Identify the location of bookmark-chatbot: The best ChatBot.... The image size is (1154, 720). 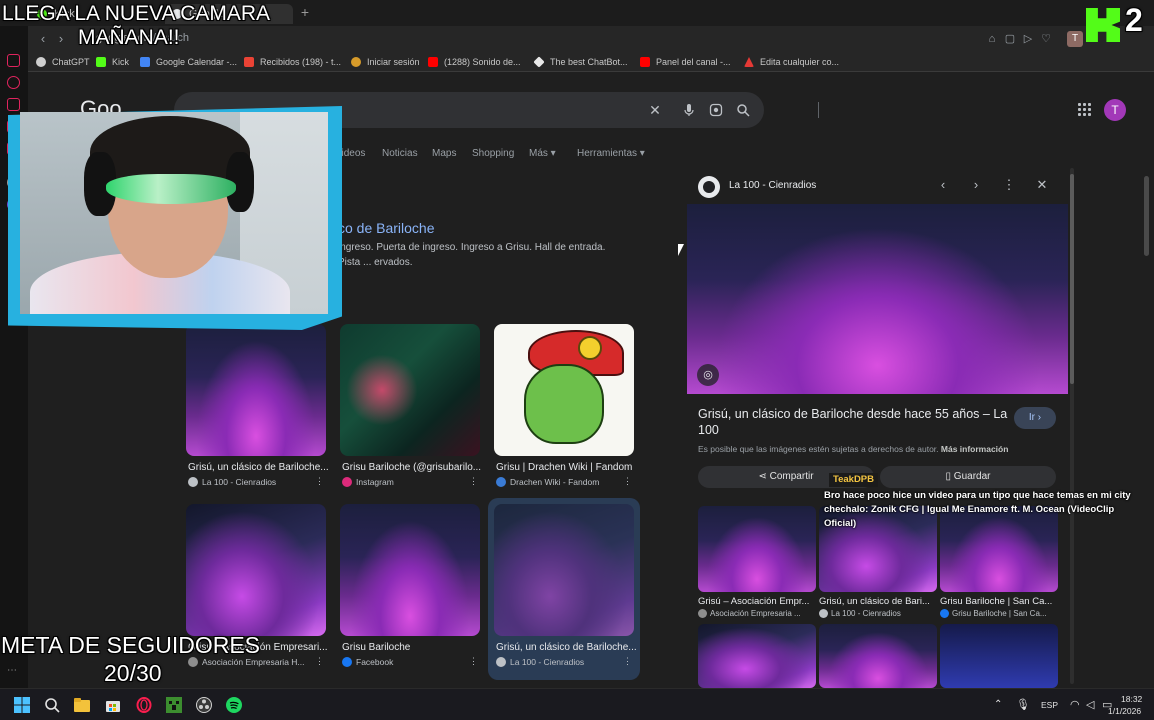
(580, 62).